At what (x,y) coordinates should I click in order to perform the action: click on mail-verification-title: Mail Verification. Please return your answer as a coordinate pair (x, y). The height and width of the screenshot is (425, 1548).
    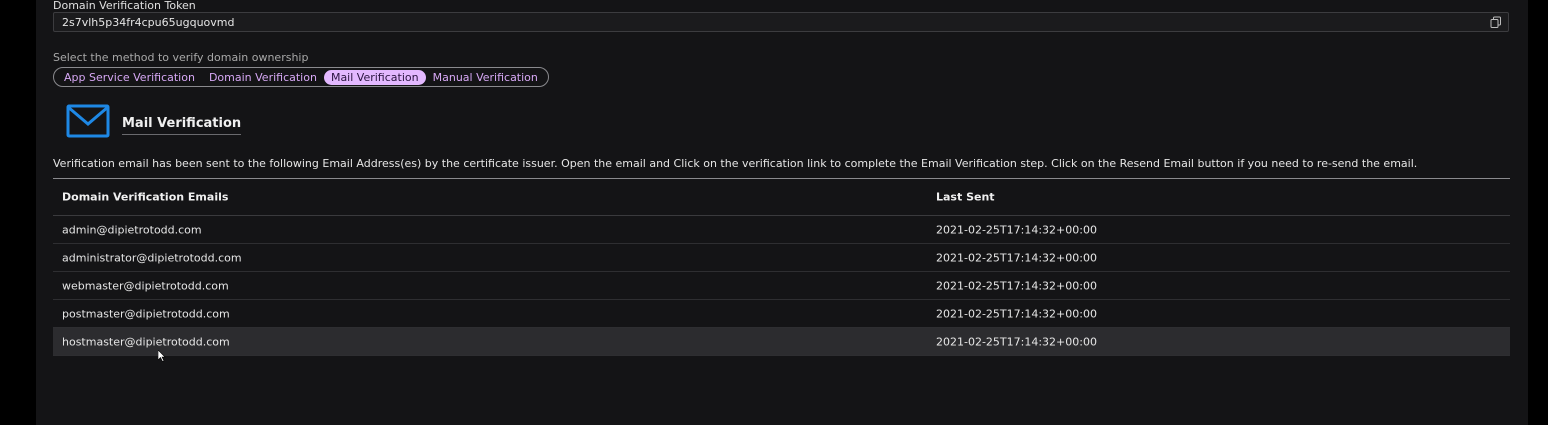
    Looking at the image, I should click on (182, 125).